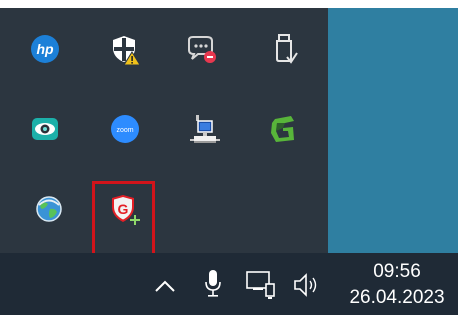  I want to click on hp-icon: hp, so click(45, 49).